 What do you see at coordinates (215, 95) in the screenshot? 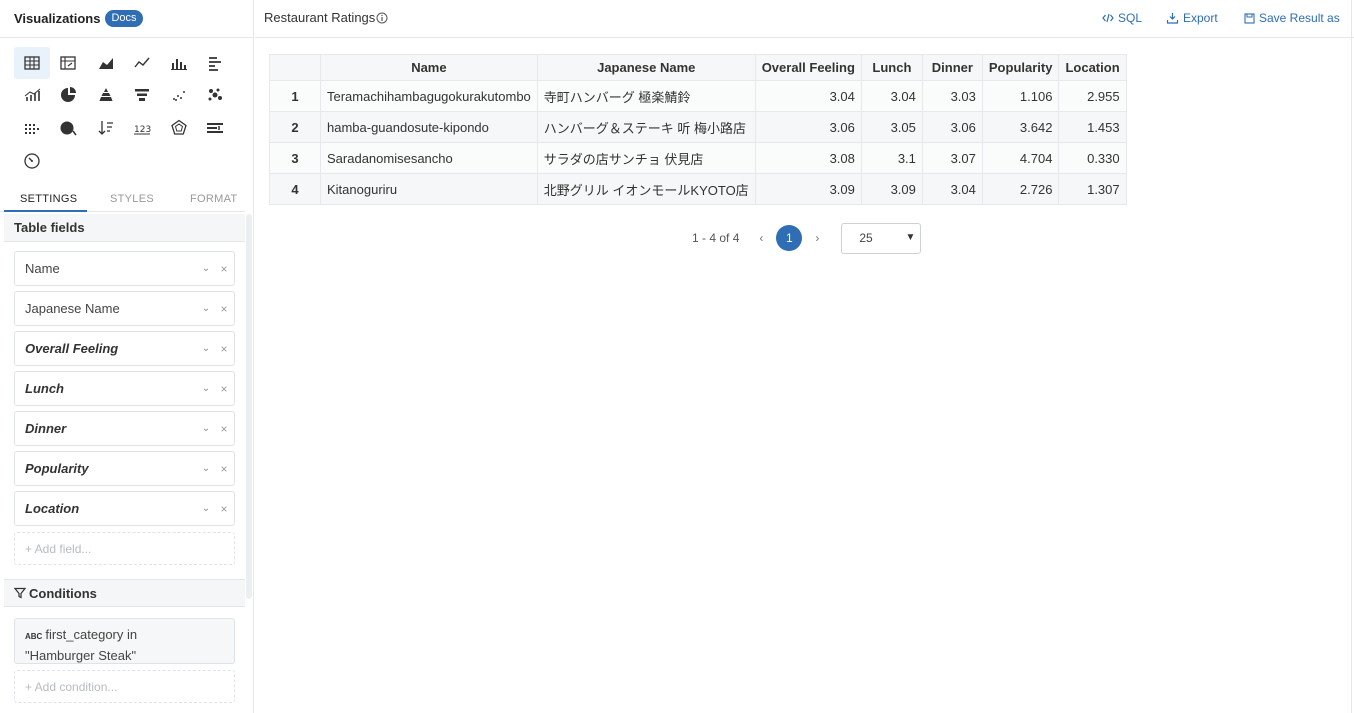
I see `bubble-icon` at bounding box center [215, 95].